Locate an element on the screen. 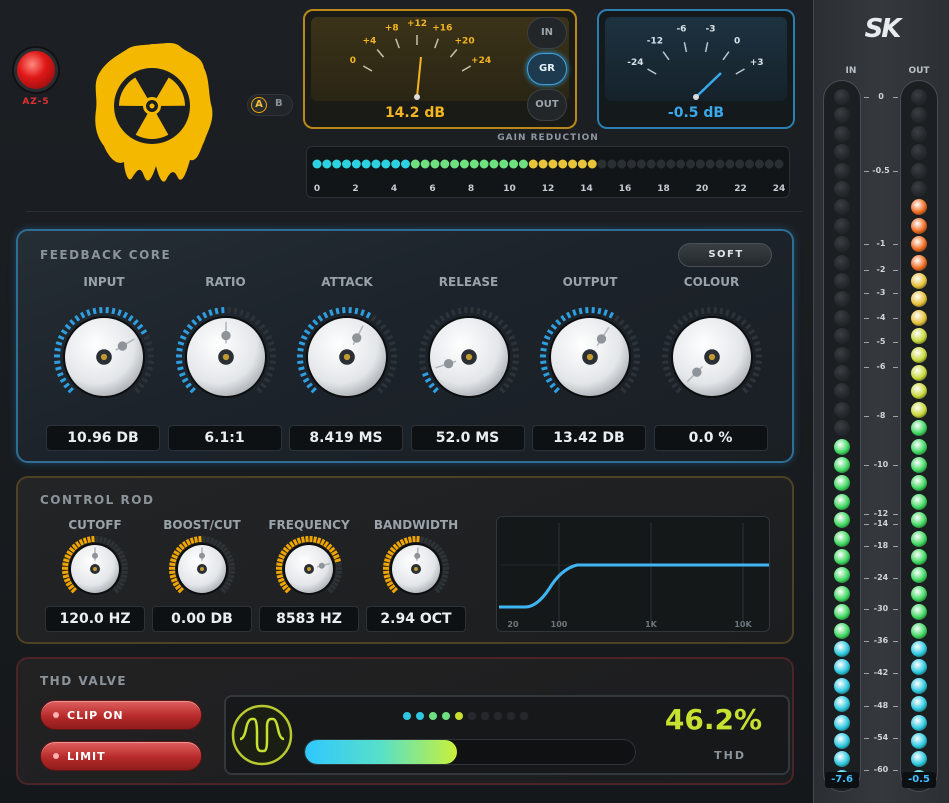 This screenshot has height=803, width=949. meter-in-button: IN is located at coordinates (547, 33).